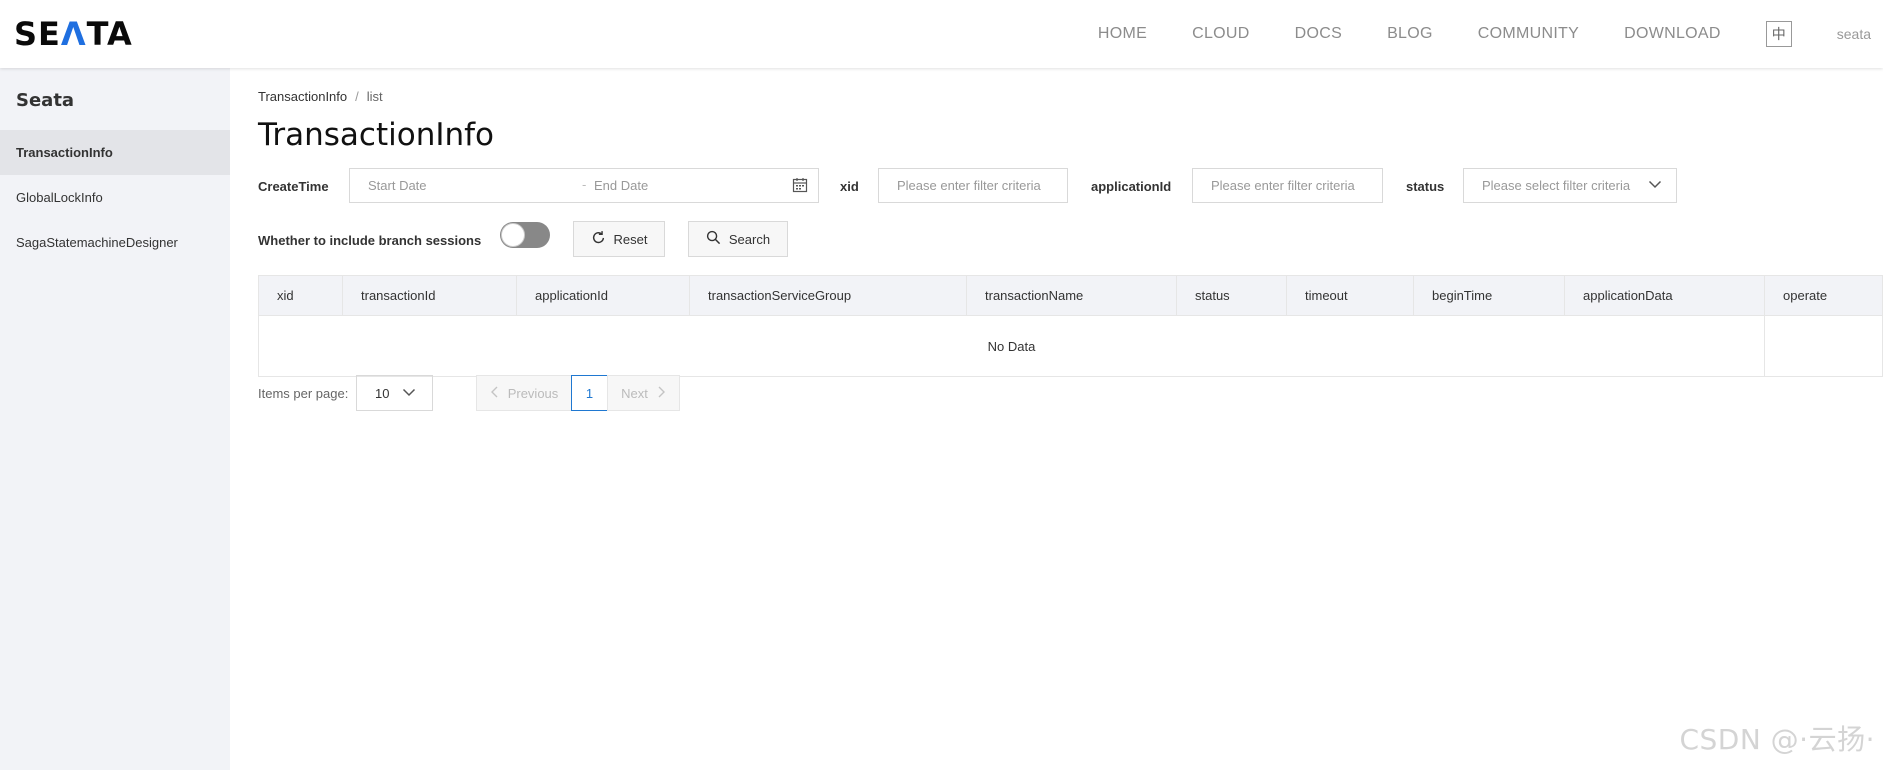  What do you see at coordinates (303, 393) in the screenshot?
I see `items-per-page-label: Items per page:` at bounding box center [303, 393].